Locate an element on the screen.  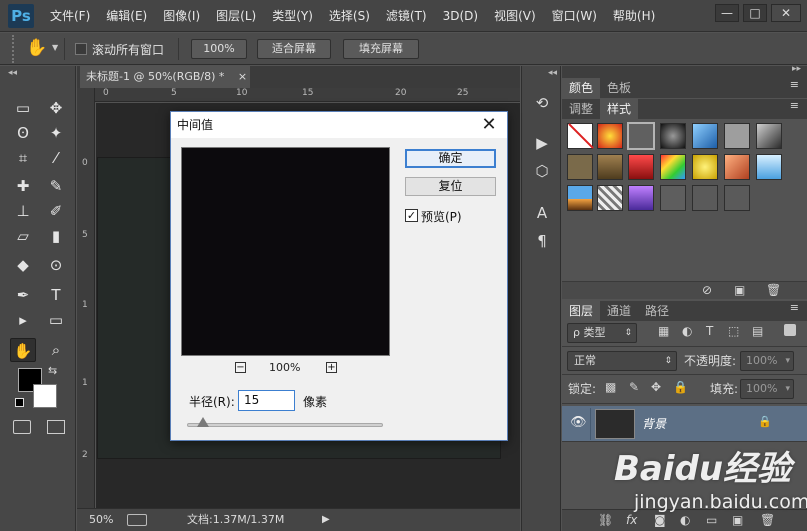
layer-kind-filter: ρ 类型 ⇕ is located at coordinates (602, 333).